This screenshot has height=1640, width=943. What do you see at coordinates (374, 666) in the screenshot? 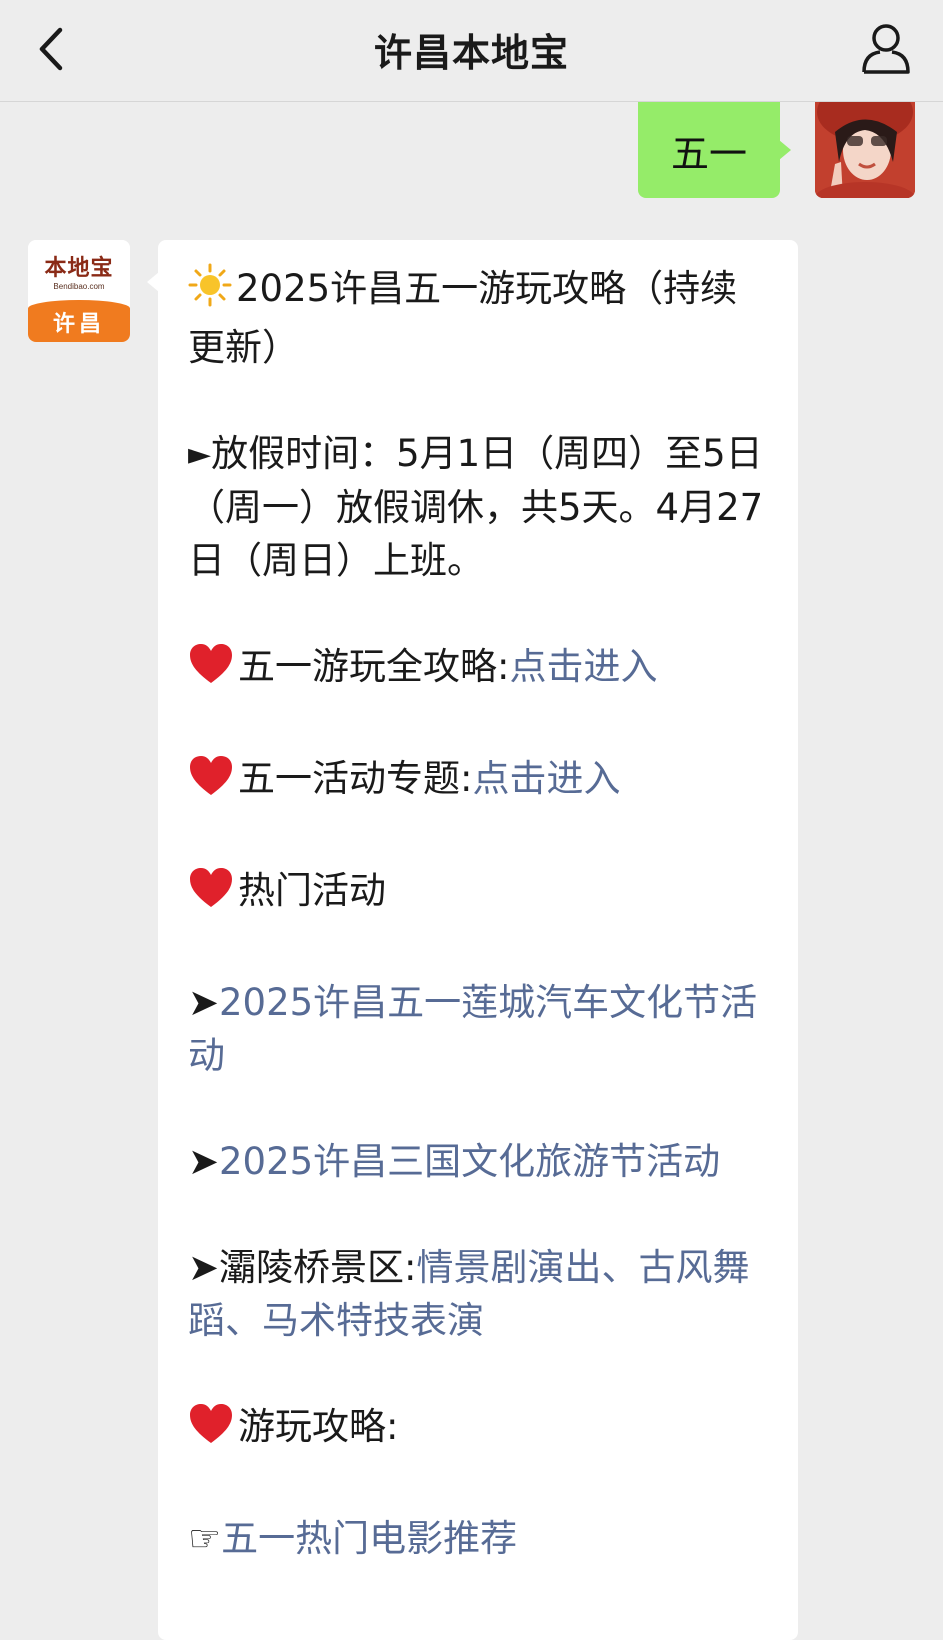
I see `guide-label: 五一游玩全攻略:` at bounding box center [374, 666].